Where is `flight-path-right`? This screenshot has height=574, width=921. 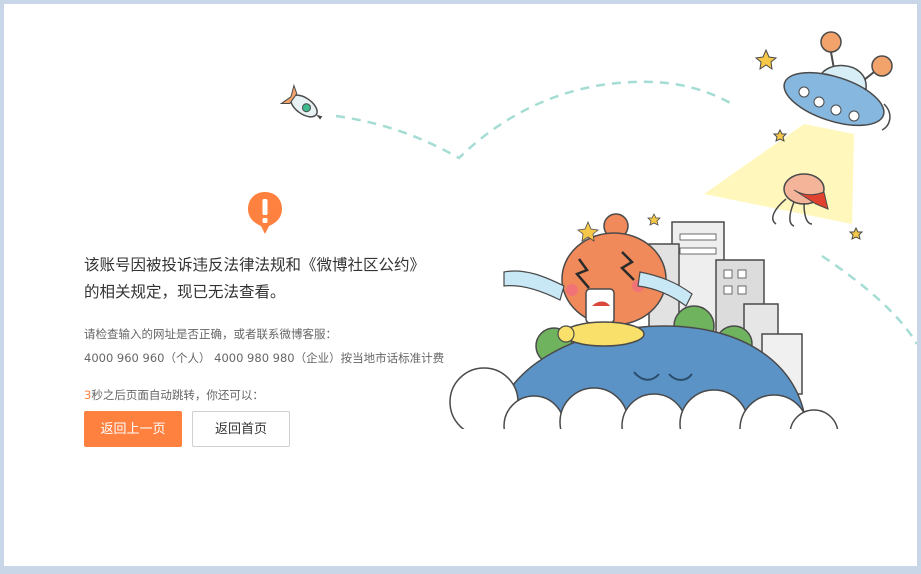
flight-path-right is located at coordinates (869, 299).